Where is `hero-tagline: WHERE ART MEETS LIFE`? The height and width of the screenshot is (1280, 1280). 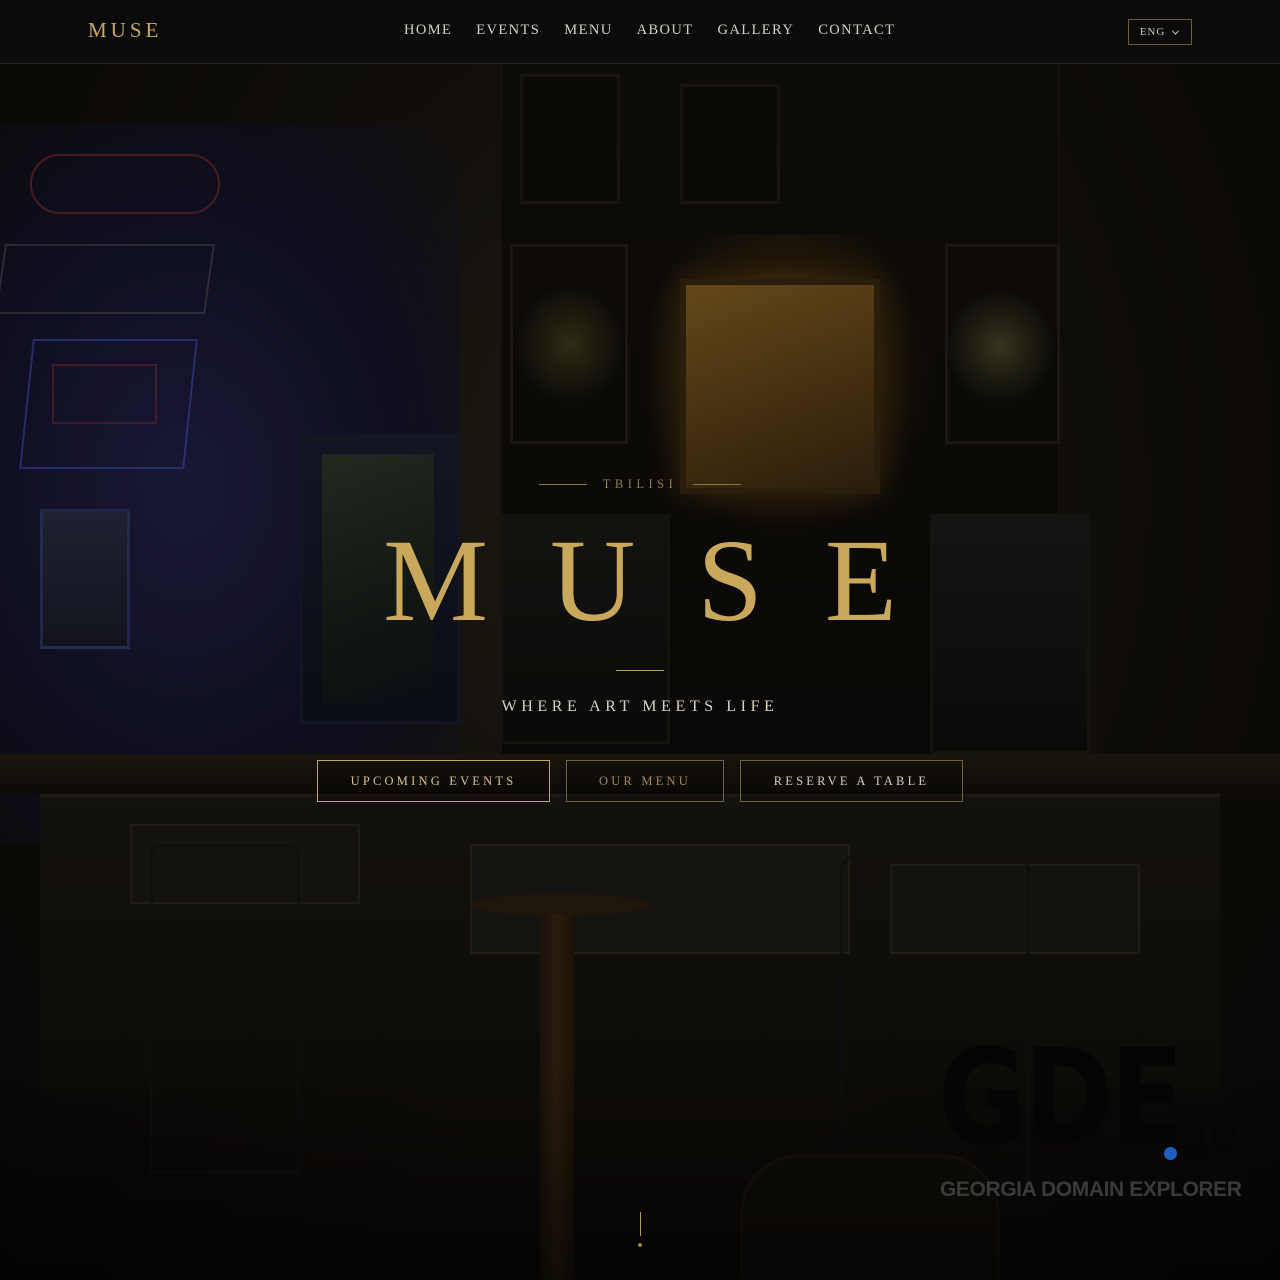 hero-tagline: WHERE ART MEETS LIFE is located at coordinates (640, 706).